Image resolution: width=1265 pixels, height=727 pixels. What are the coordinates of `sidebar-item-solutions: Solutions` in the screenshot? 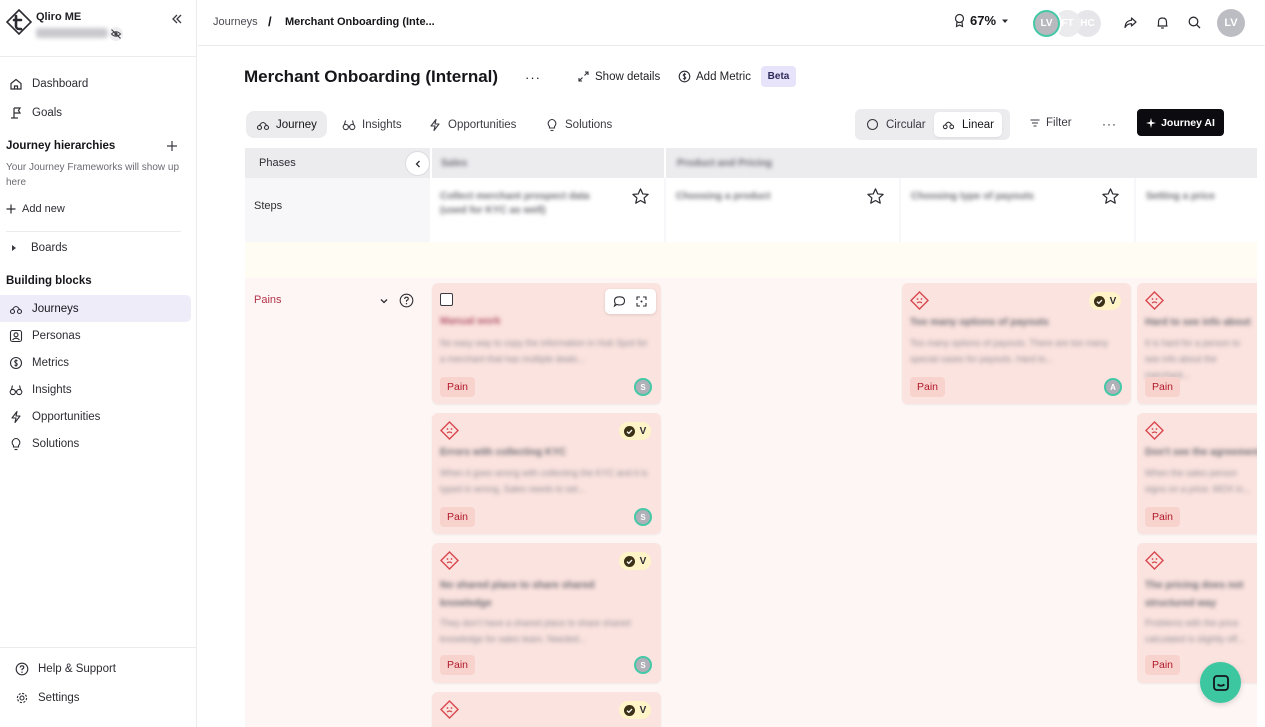 It's located at (95, 443).